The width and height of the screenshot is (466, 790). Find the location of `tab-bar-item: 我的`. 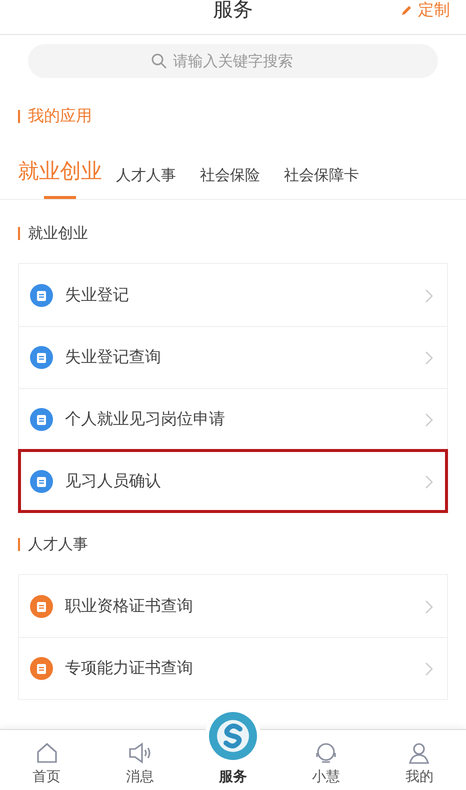

tab-bar-item: 我的 is located at coordinates (419, 760).